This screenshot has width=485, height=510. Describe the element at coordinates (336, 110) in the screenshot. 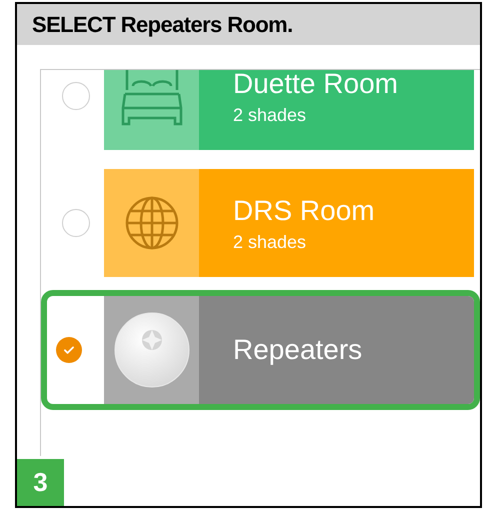

I see `room-card: Duette Room 2 shades` at that location.